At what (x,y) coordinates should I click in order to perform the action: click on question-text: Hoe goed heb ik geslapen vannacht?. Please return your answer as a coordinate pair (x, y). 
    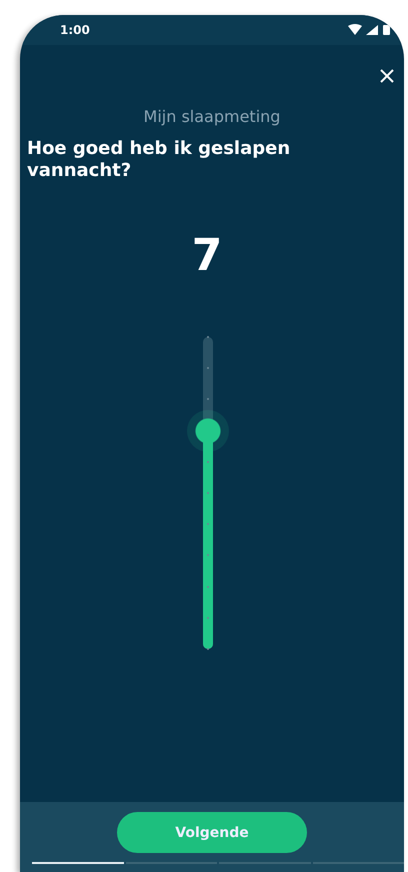
    Looking at the image, I should click on (159, 160).